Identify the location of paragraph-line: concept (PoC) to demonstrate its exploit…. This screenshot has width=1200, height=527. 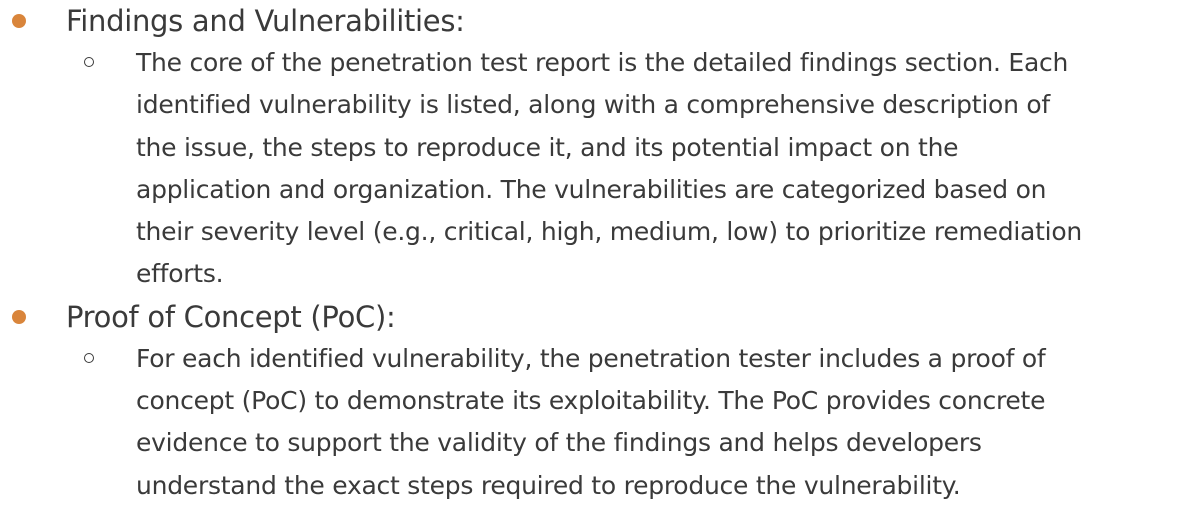
(591, 401).